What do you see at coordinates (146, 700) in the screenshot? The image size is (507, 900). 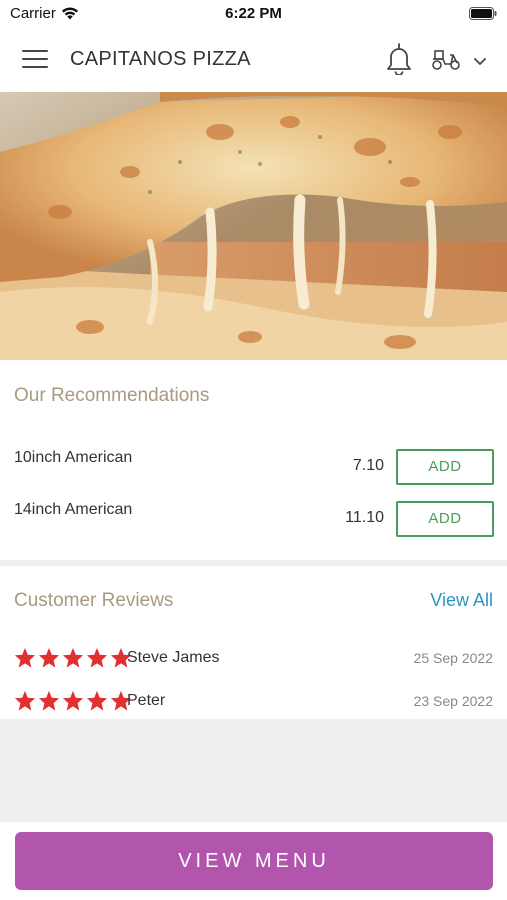 I see `reviewer-name: Peter` at bounding box center [146, 700].